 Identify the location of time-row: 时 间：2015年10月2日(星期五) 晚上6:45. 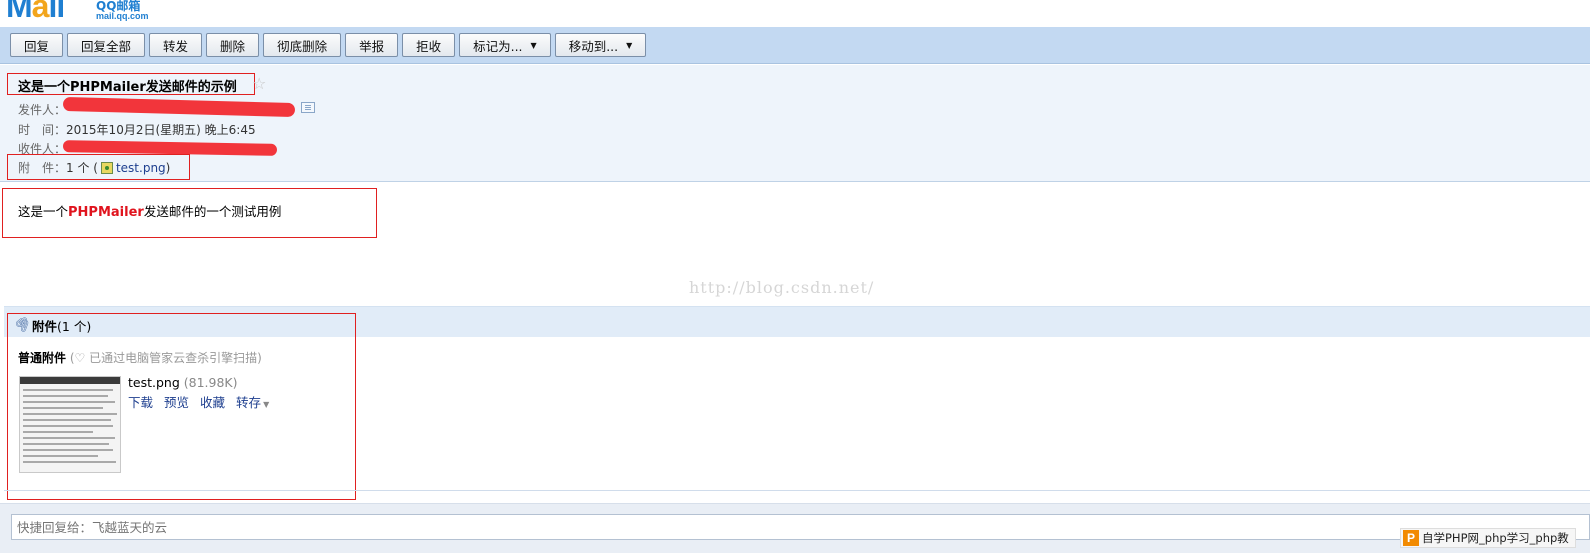
(137, 129).